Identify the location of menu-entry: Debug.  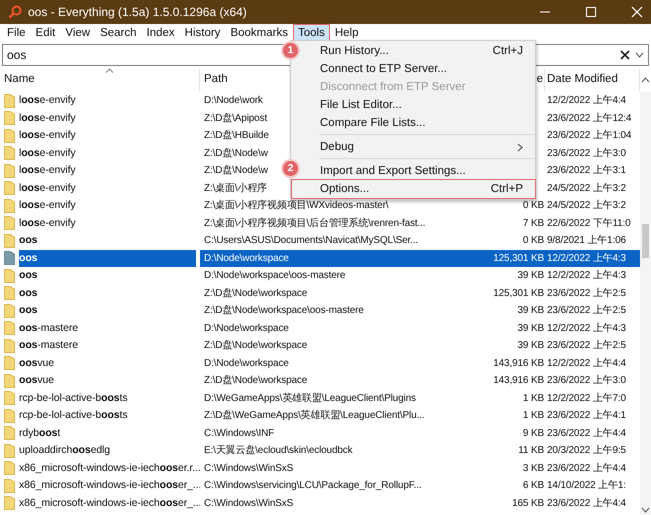
(419, 147).